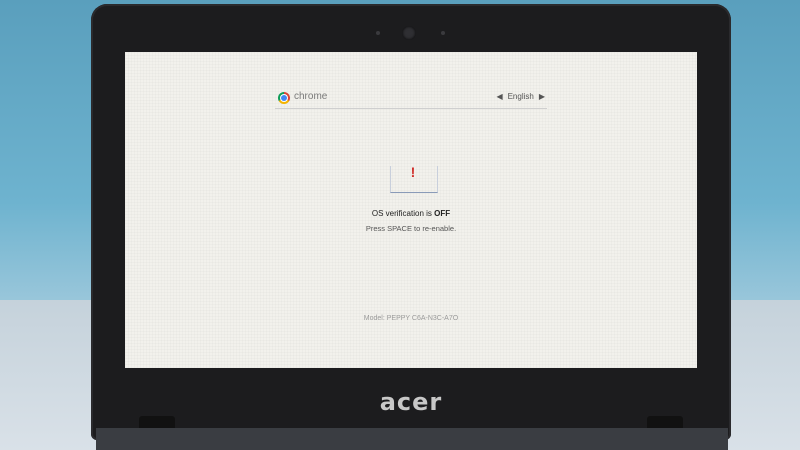 This screenshot has width=800, height=450. Describe the element at coordinates (411, 318) in the screenshot. I see `model-info: Model: PEPPY C6A-N3C-A7O` at that location.